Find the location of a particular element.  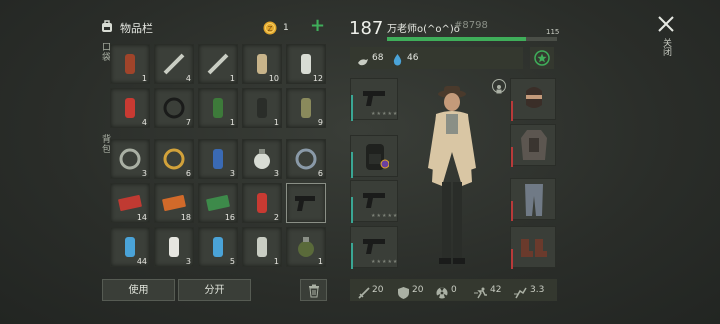

character-portrait is located at coordinates (452, 177).